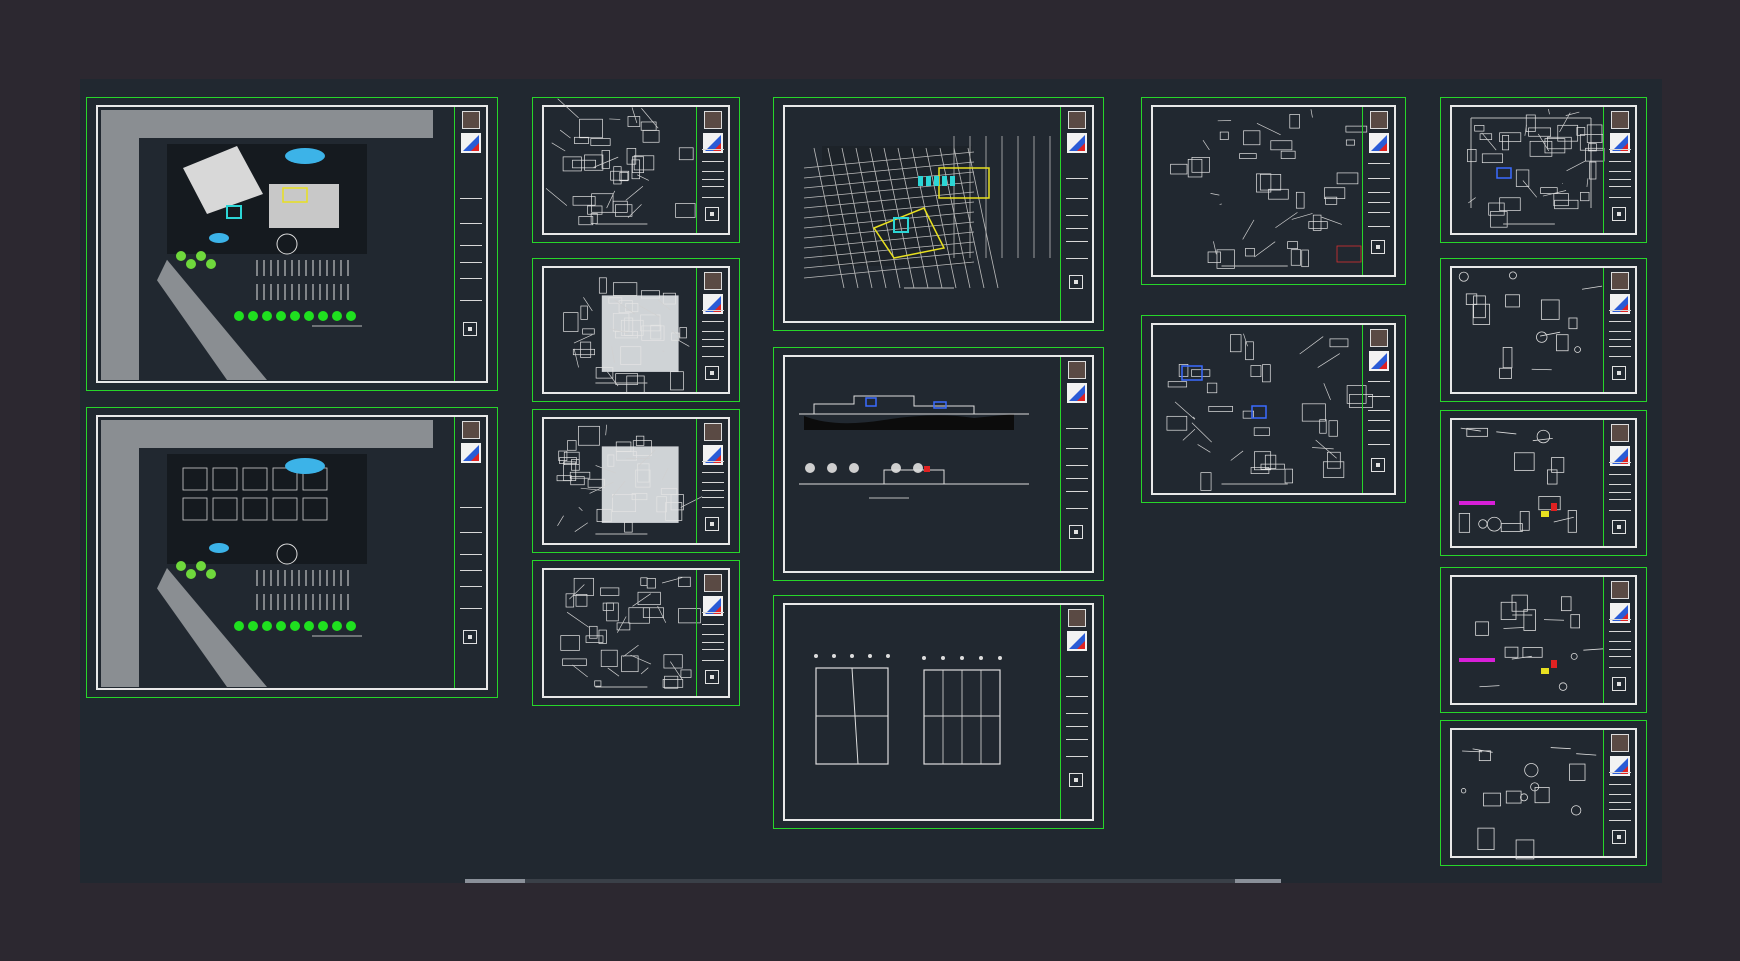 The image size is (1740, 961). What do you see at coordinates (292, 244) in the screenshot?
I see `layout-sheet-site-plan-roof` at bounding box center [292, 244].